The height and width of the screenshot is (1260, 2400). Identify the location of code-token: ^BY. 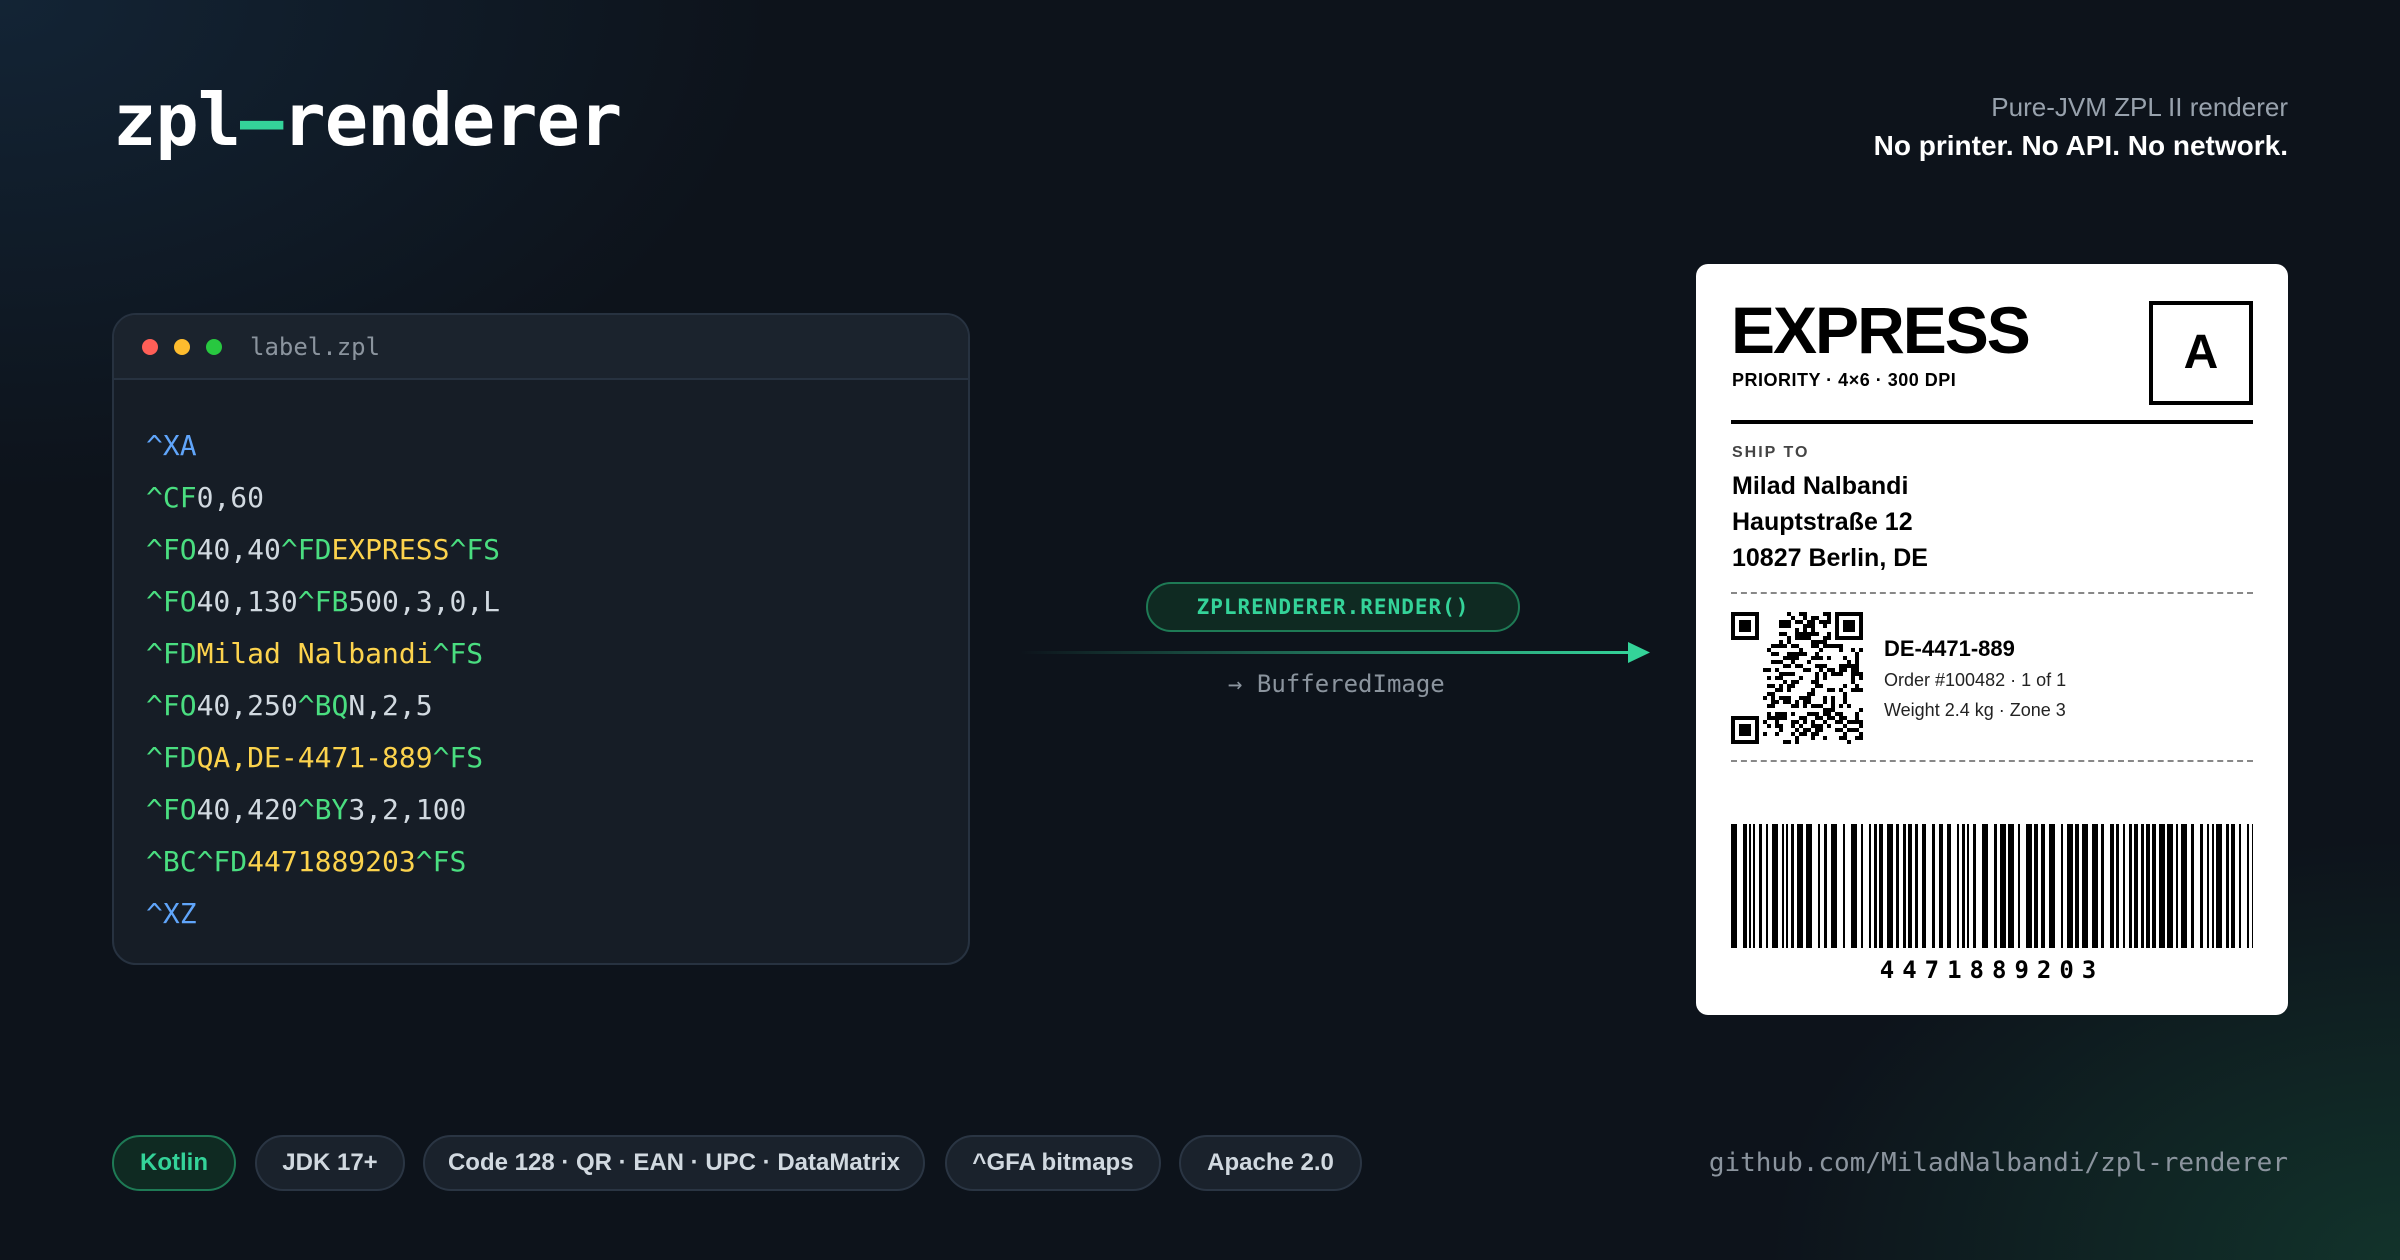
(323, 809).